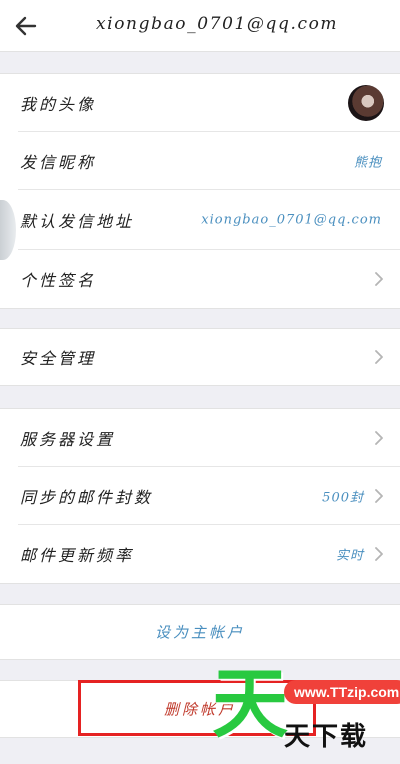  I want to click on set-primary-label: 设为主帐户, so click(199, 632).